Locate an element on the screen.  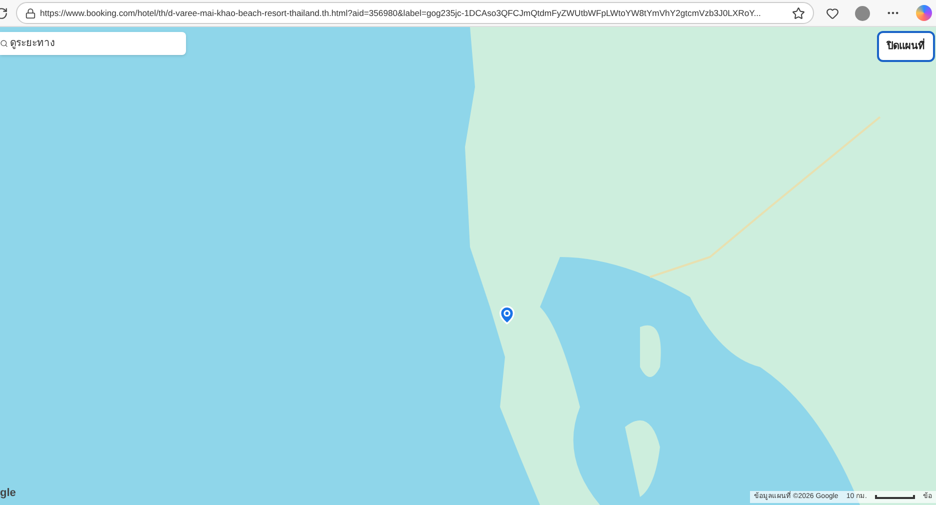
assistant-icon is located at coordinates (924, 13).